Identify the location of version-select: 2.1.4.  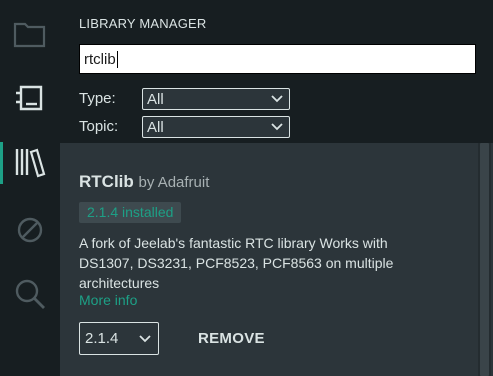
(119, 338).